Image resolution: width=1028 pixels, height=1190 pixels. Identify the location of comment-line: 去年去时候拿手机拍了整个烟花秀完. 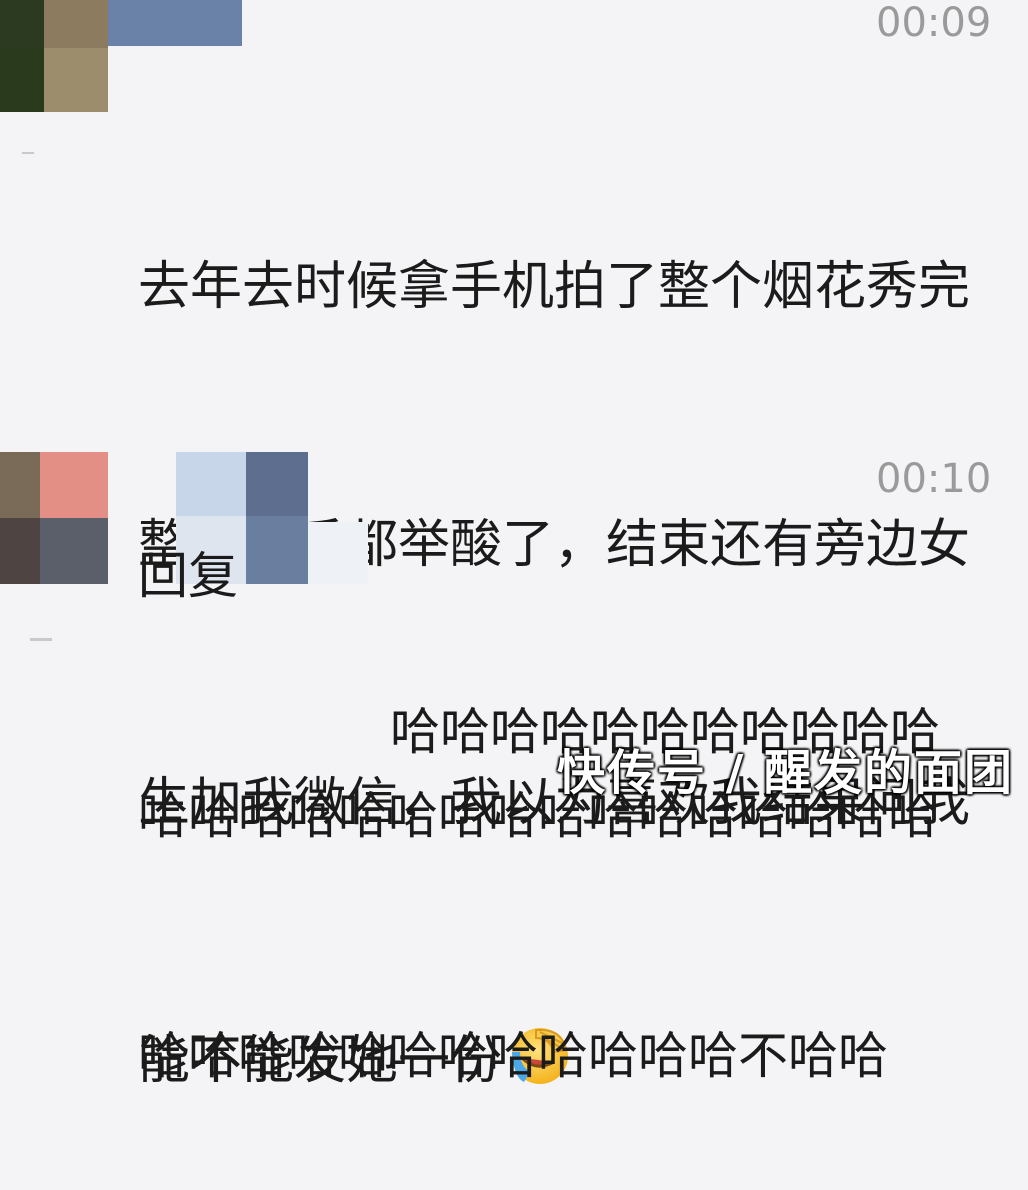
(554, 287).